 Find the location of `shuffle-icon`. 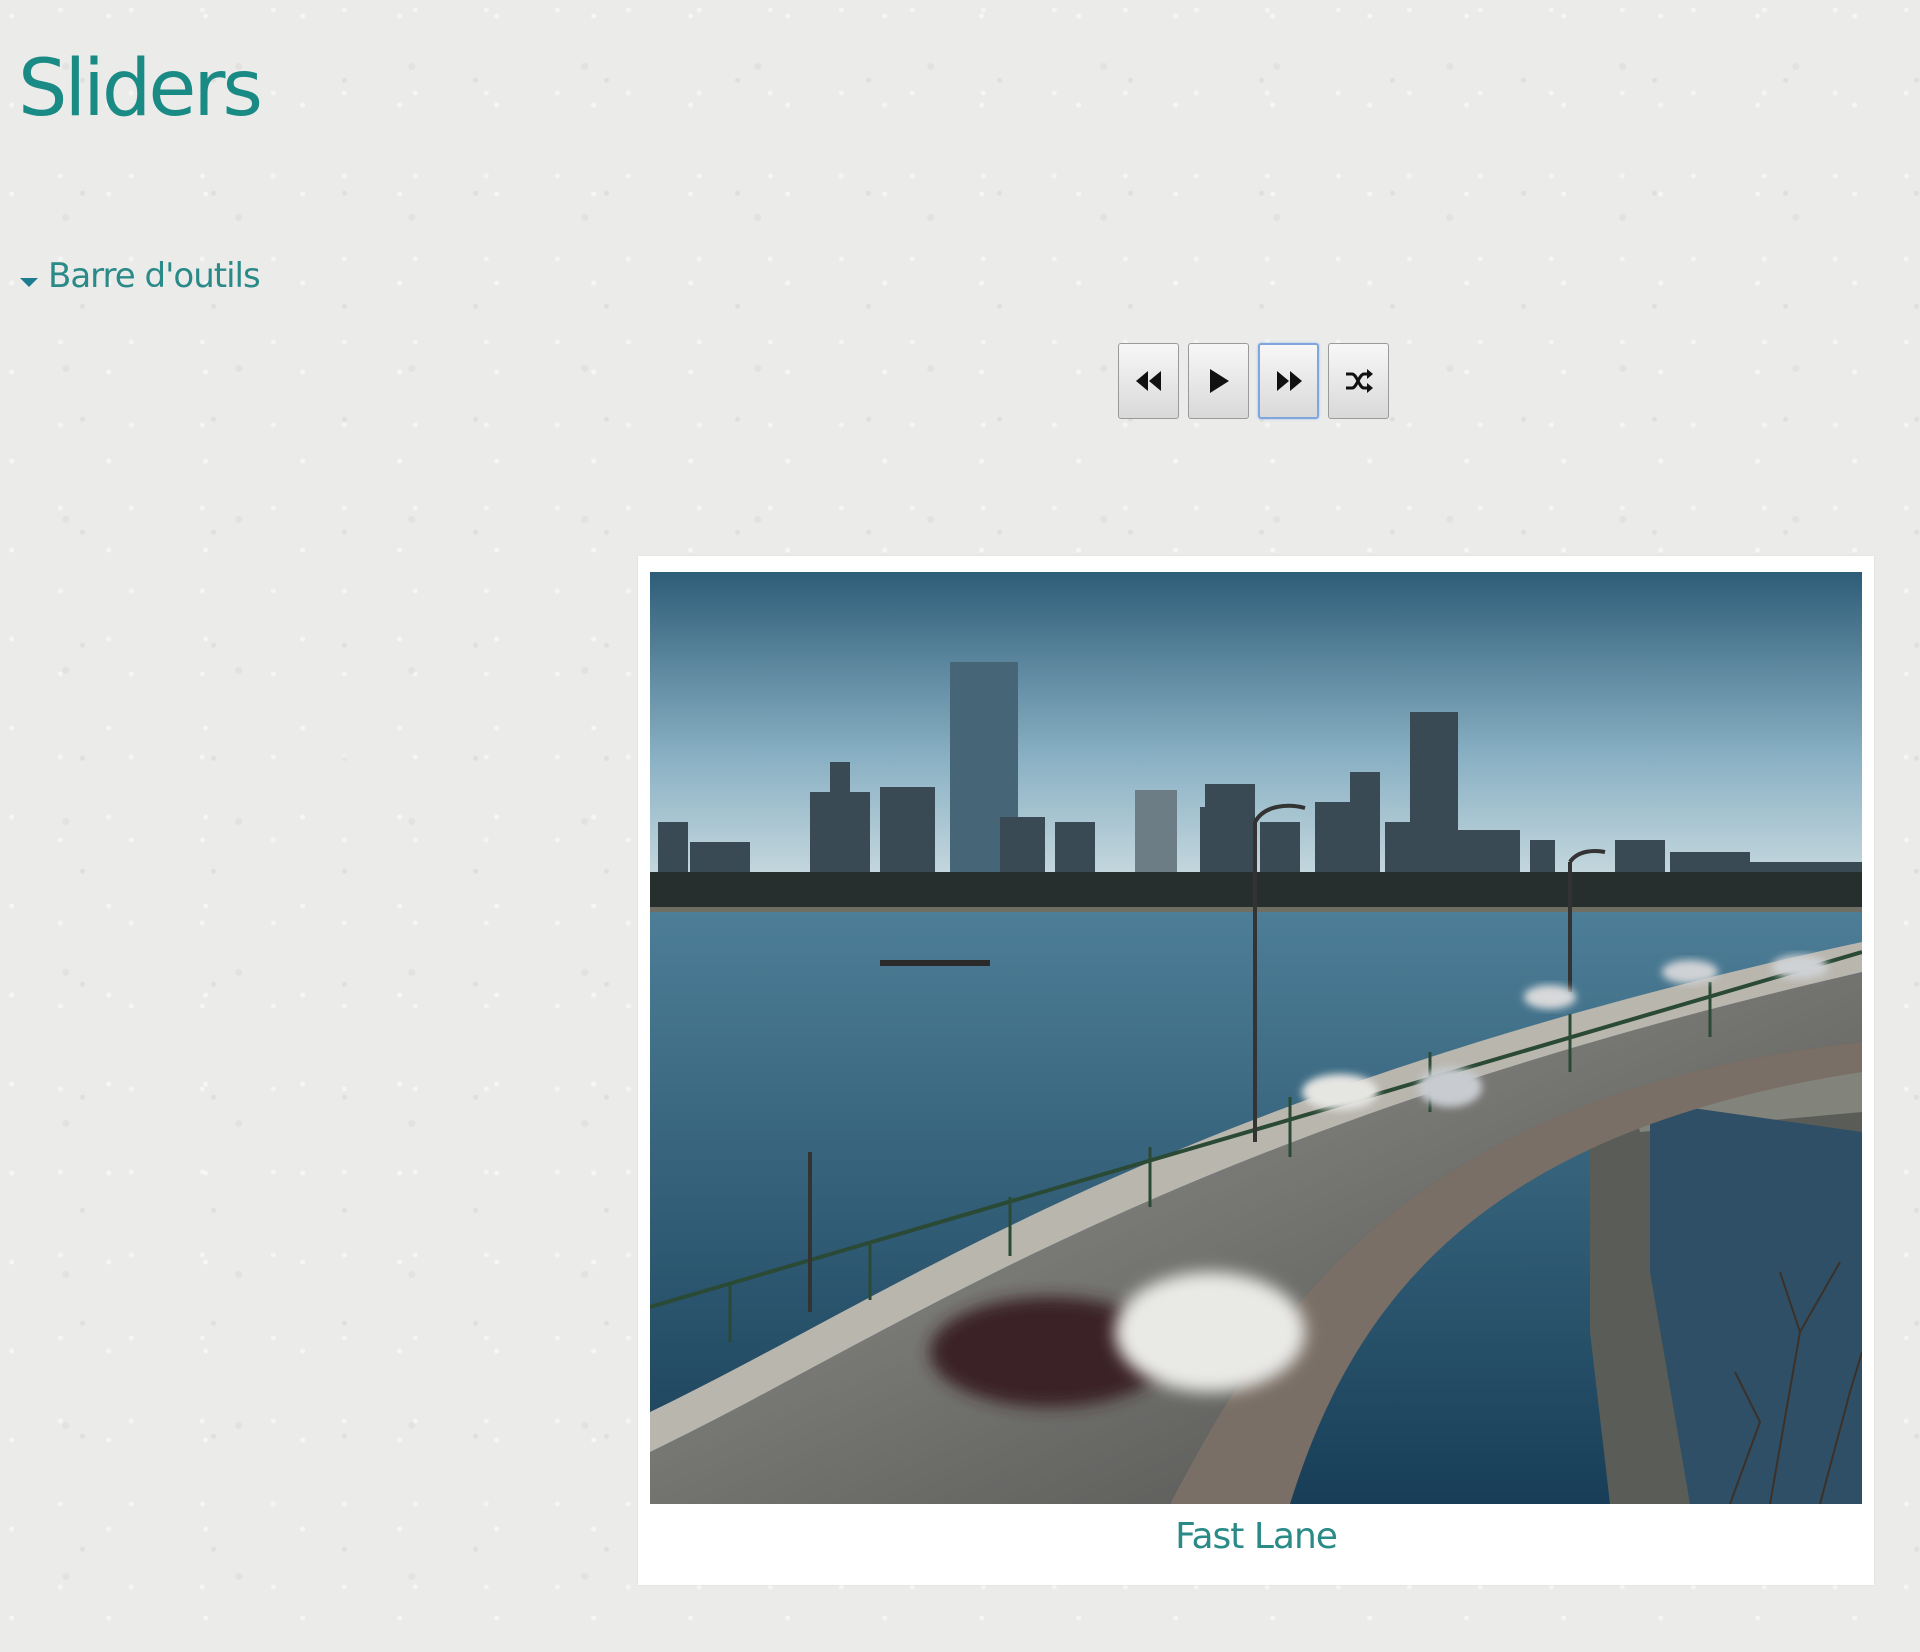

shuffle-icon is located at coordinates (1359, 381).